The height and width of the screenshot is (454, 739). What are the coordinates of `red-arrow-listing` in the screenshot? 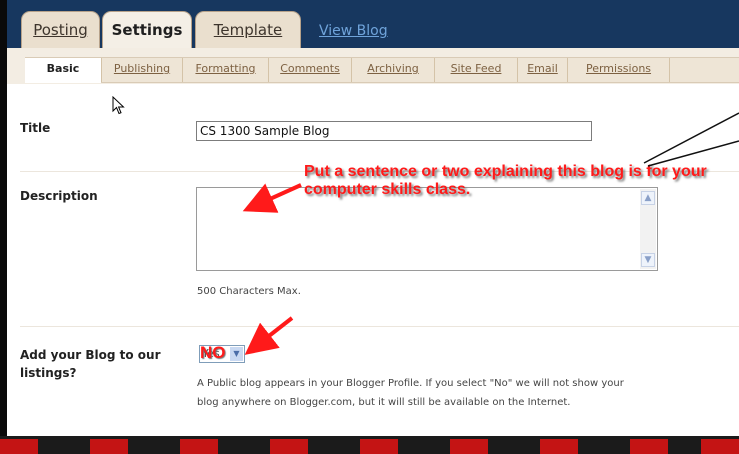 It's located at (269, 335).